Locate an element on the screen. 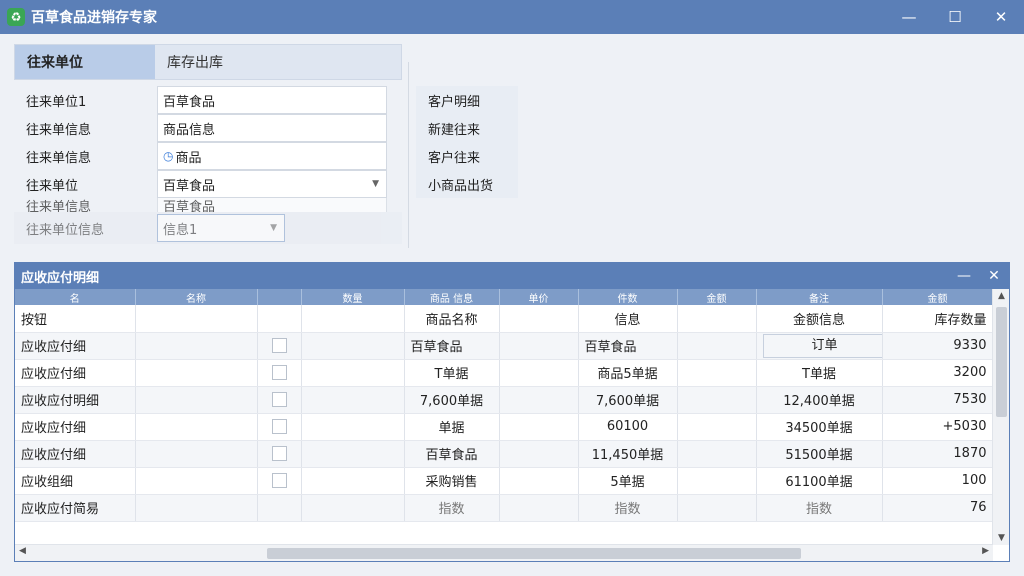 The width and height of the screenshot is (1024, 576). field-label: 往来单位1 is located at coordinates (56, 102).